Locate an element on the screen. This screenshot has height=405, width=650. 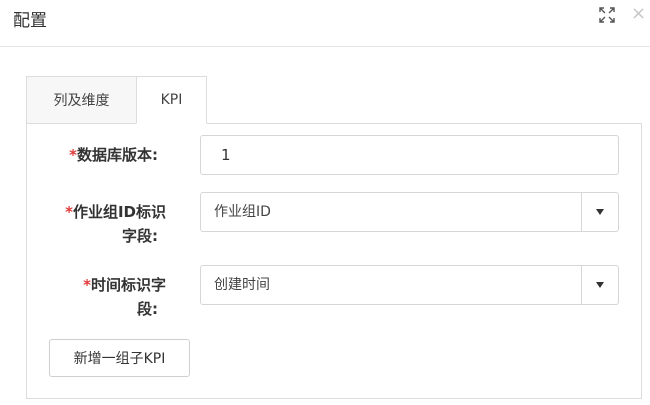
time-field-label: *时间标识字 段: is located at coordinates (124, 297).